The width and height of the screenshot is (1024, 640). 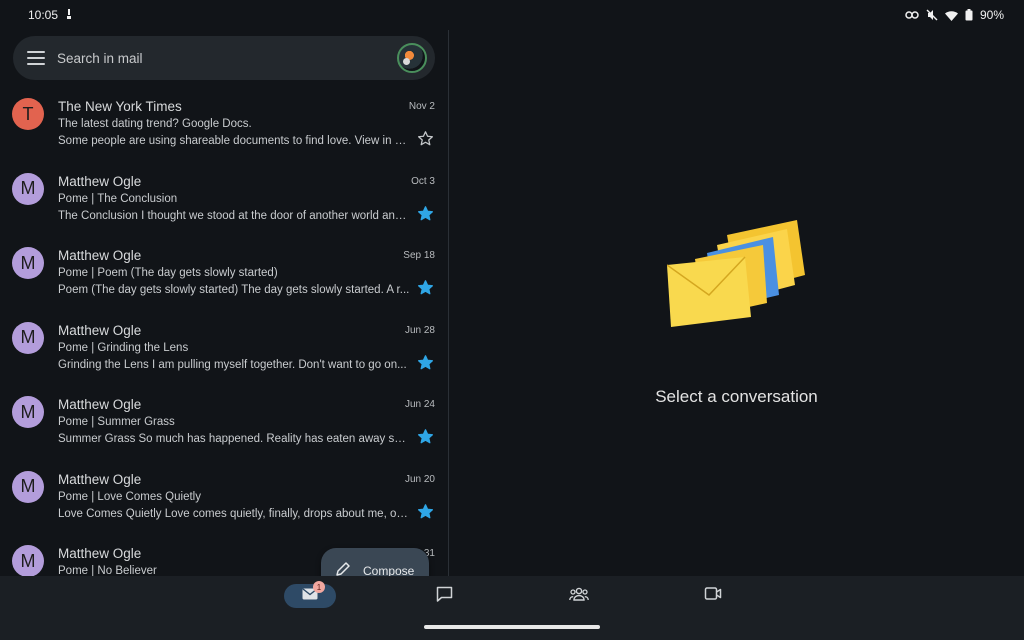 What do you see at coordinates (932, 15) in the screenshot?
I see `mute-icon` at bounding box center [932, 15].